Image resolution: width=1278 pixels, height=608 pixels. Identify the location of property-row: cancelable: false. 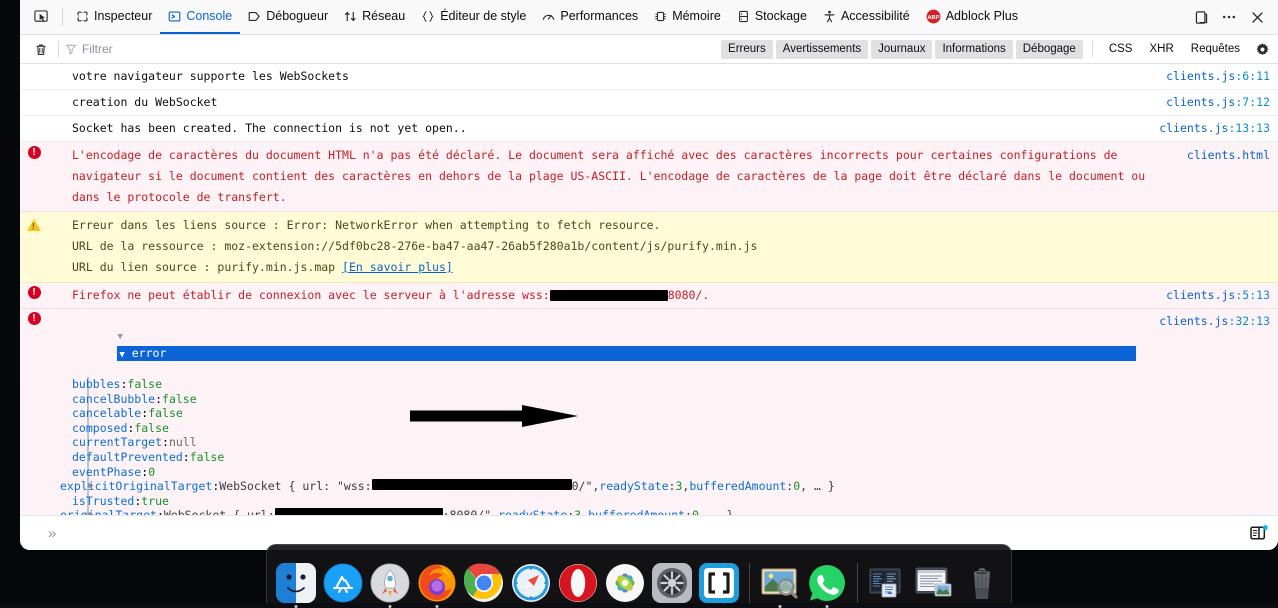
(649, 413).